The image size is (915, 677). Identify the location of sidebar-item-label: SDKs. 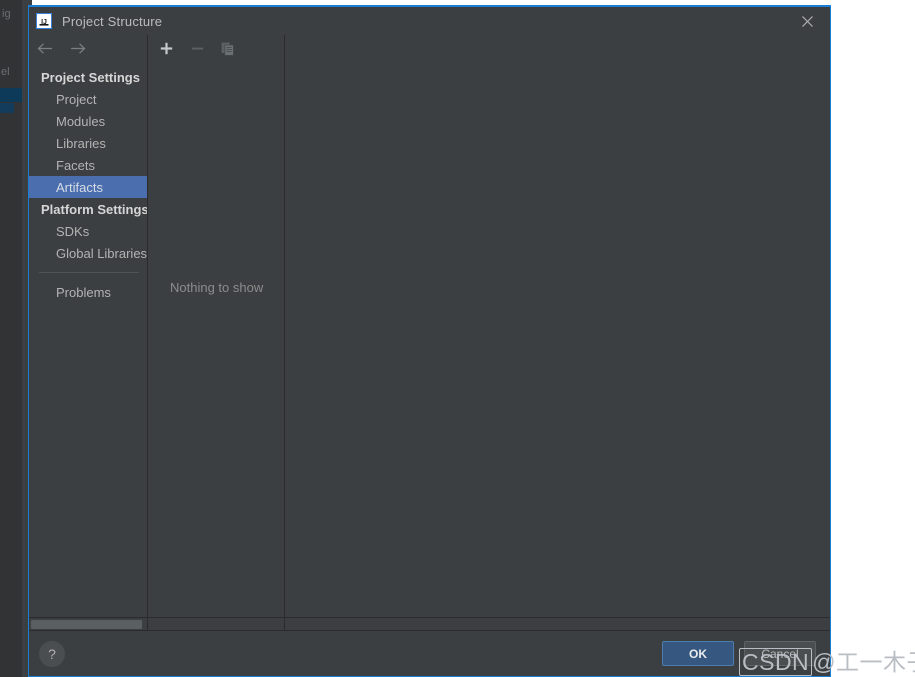
(73, 231).